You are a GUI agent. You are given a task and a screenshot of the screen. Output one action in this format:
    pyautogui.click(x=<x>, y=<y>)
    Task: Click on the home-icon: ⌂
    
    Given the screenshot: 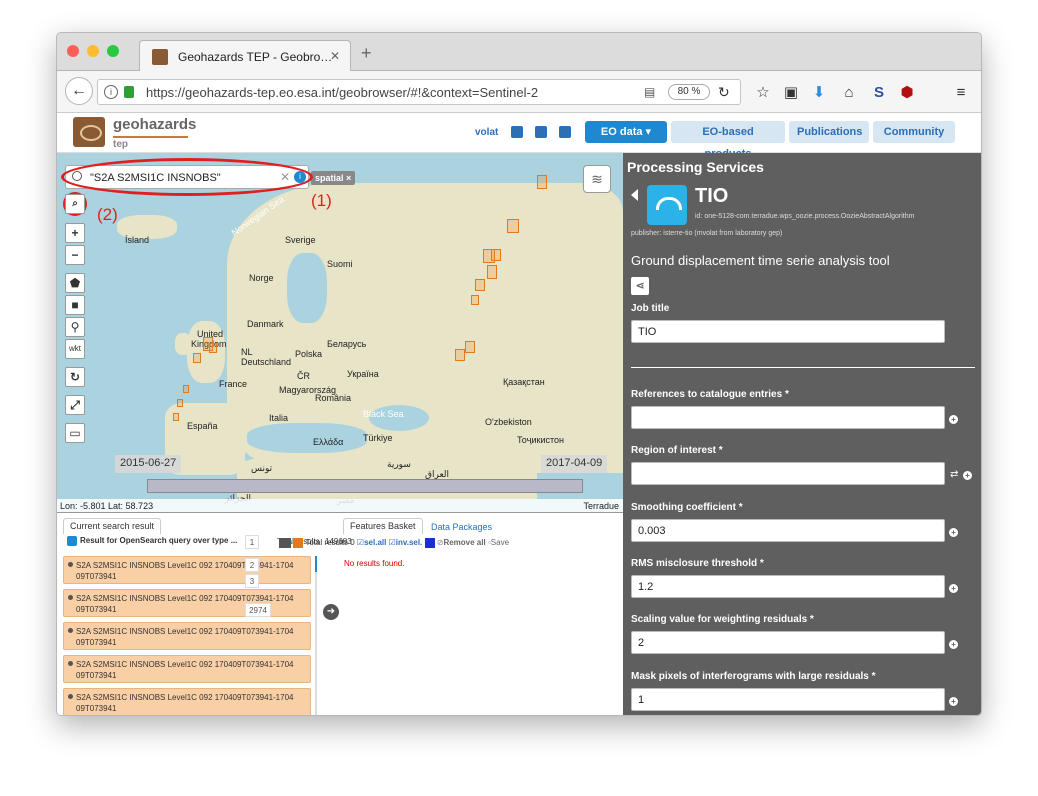 What is the action you would take?
    pyautogui.click(x=849, y=93)
    